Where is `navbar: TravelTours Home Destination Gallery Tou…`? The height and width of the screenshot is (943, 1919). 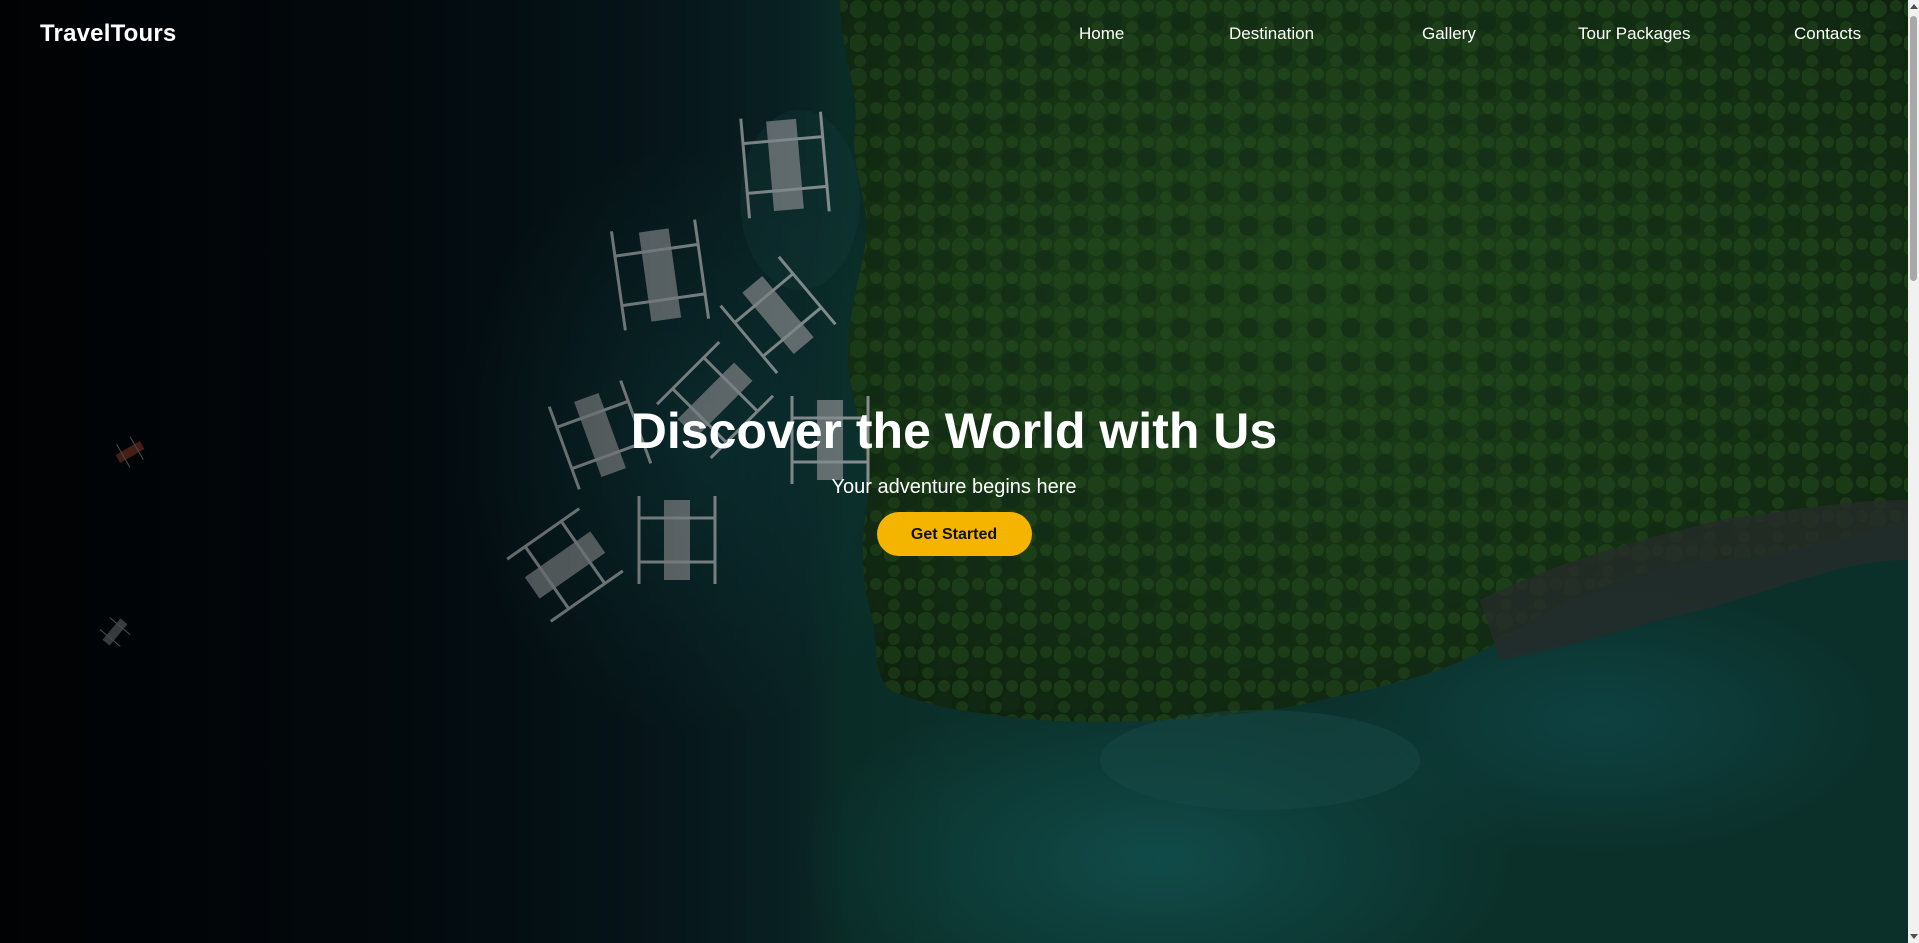
navbar: TravelTours Home Destination Gallery Tou… is located at coordinates (954, 35).